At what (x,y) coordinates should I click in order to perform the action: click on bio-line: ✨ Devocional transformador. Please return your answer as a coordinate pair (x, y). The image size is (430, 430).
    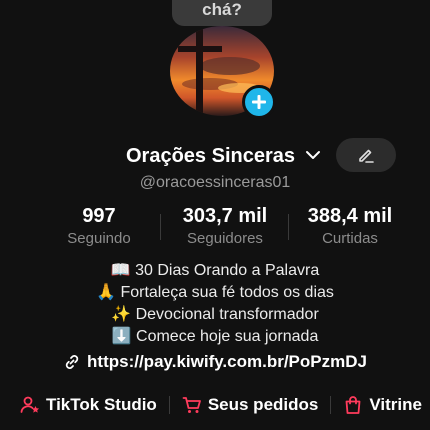
    Looking at the image, I should click on (215, 314).